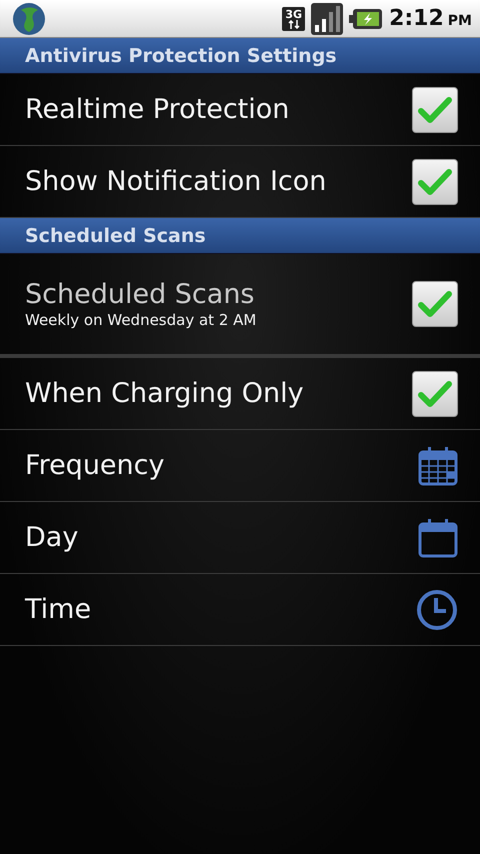  I want to click on network-indicator: 3G, so click(294, 18).